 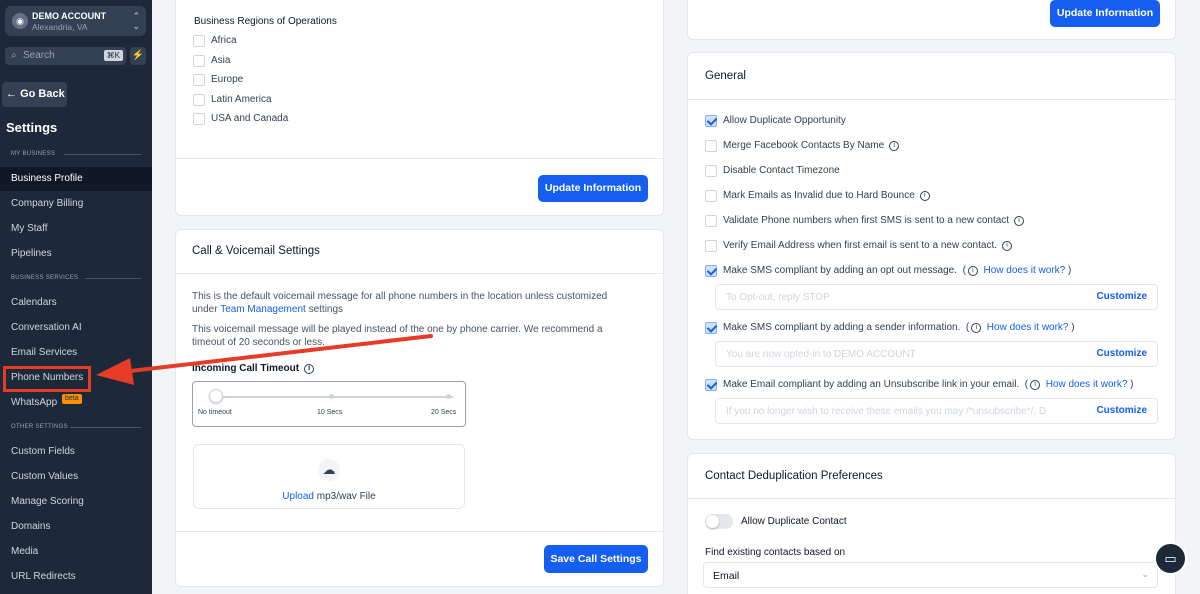 I want to click on sidebar-item-business-profile: Business Profile, so click(x=76, y=179).